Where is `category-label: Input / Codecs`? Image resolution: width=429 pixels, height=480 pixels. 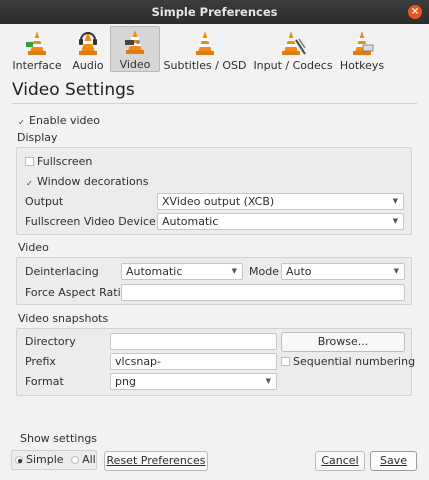 category-label: Input / Codecs is located at coordinates (293, 65).